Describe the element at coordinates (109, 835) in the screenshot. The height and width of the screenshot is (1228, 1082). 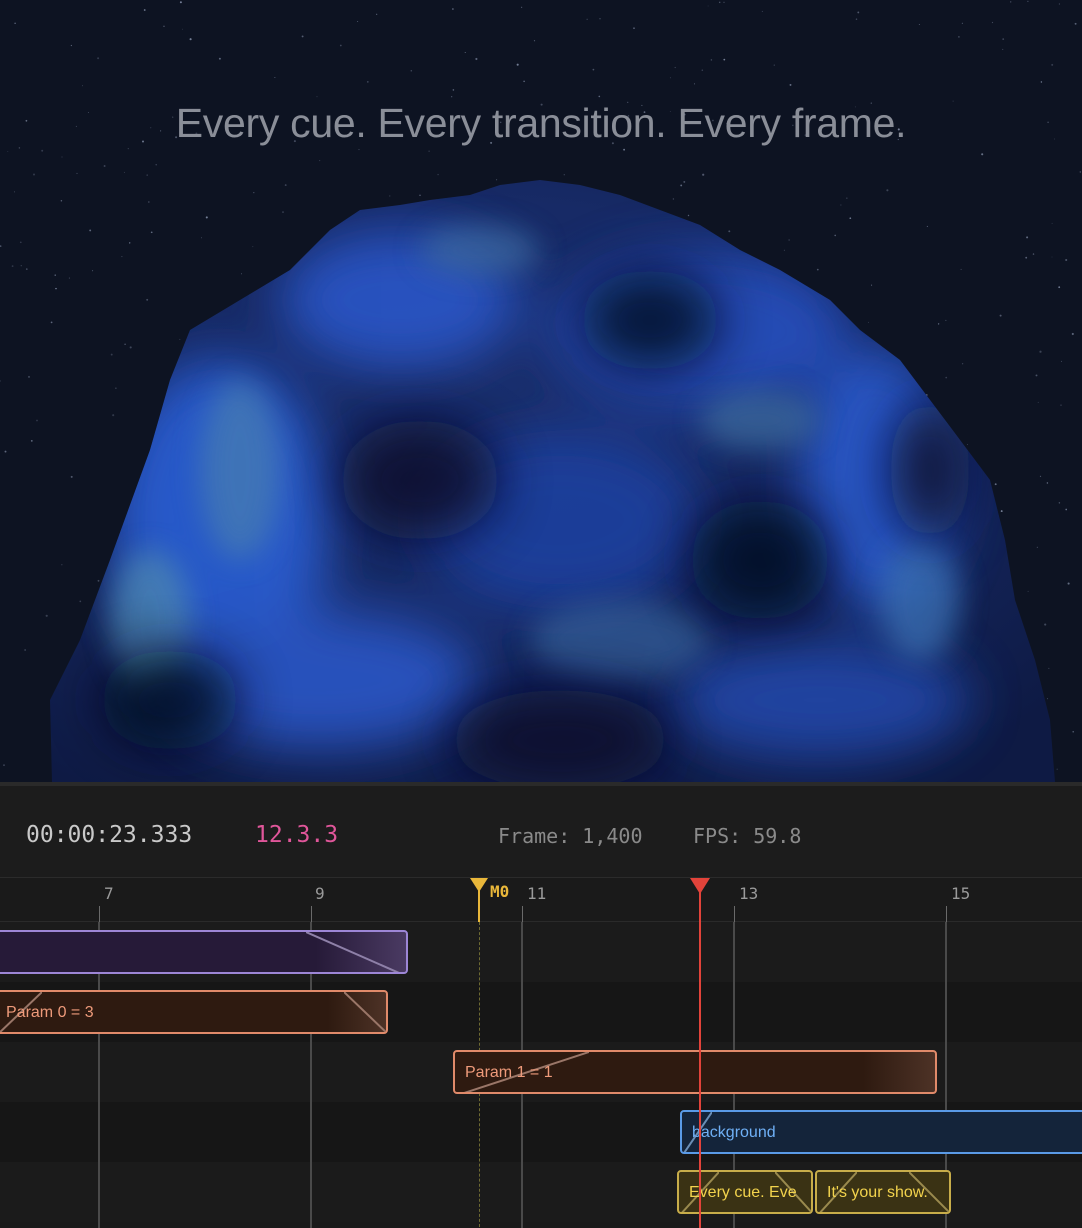
I see `timecode-display: 00:00:23.333` at that location.